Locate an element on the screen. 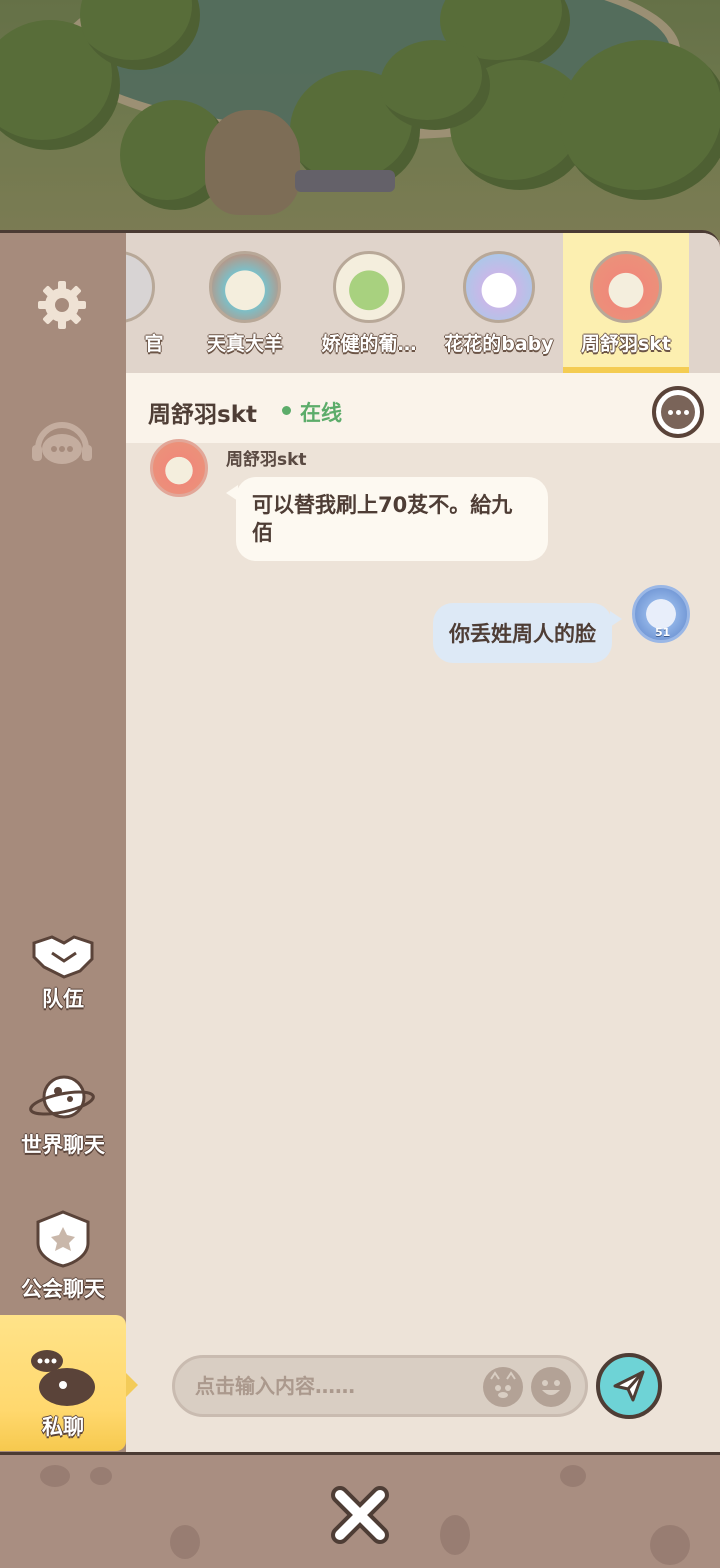  bottom-bar is located at coordinates (360, 1510).